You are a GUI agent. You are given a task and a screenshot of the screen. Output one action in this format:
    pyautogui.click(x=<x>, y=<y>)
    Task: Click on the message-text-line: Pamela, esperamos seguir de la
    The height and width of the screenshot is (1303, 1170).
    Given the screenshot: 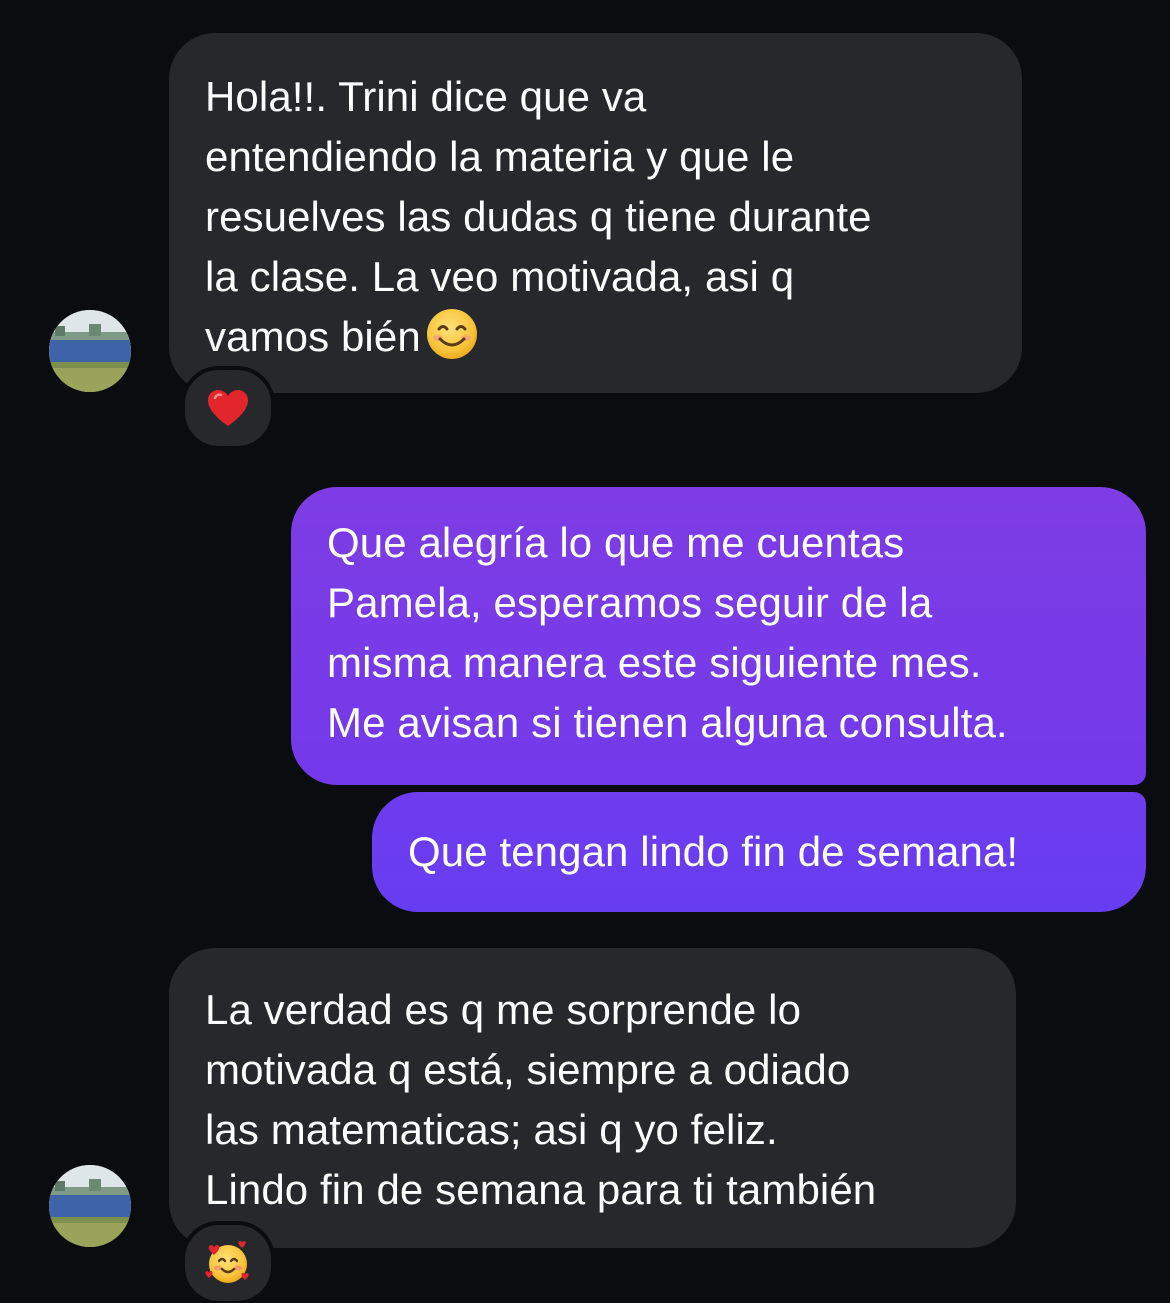 What is the action you would take?
    pyautogui.click(x=630, y=602)
    